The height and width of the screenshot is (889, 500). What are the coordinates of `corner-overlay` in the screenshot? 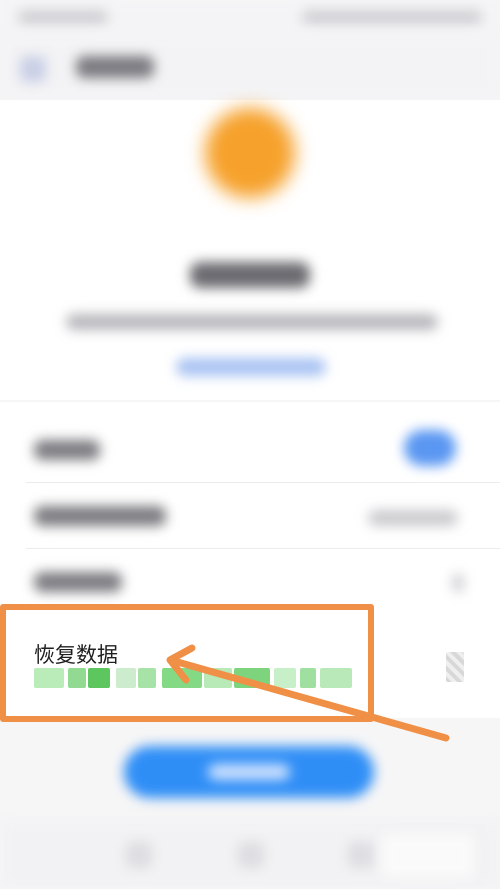 It's located at (428, 856).